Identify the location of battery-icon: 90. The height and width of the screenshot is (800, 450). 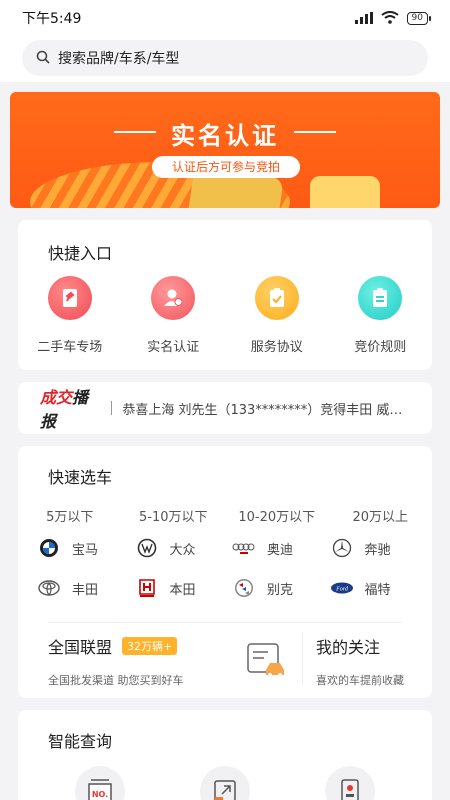
(419, 18).